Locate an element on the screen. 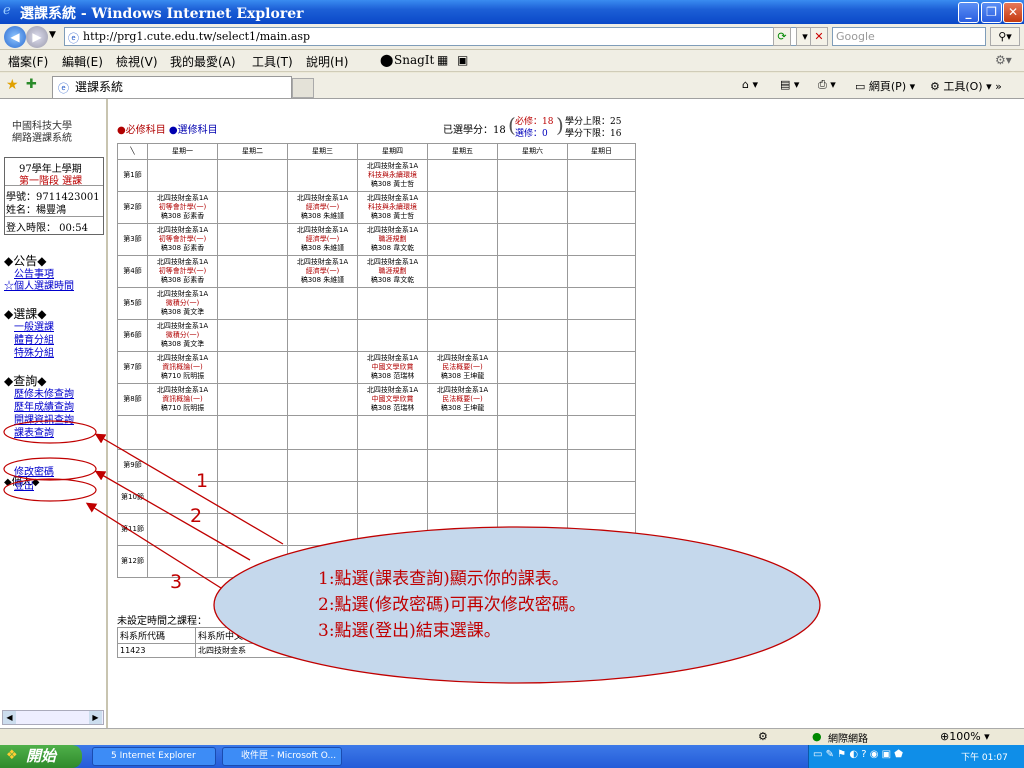 The height and width of the screenshot is (768, 1024). clock: 下午 01:07 is located at coordinates (984, 758).